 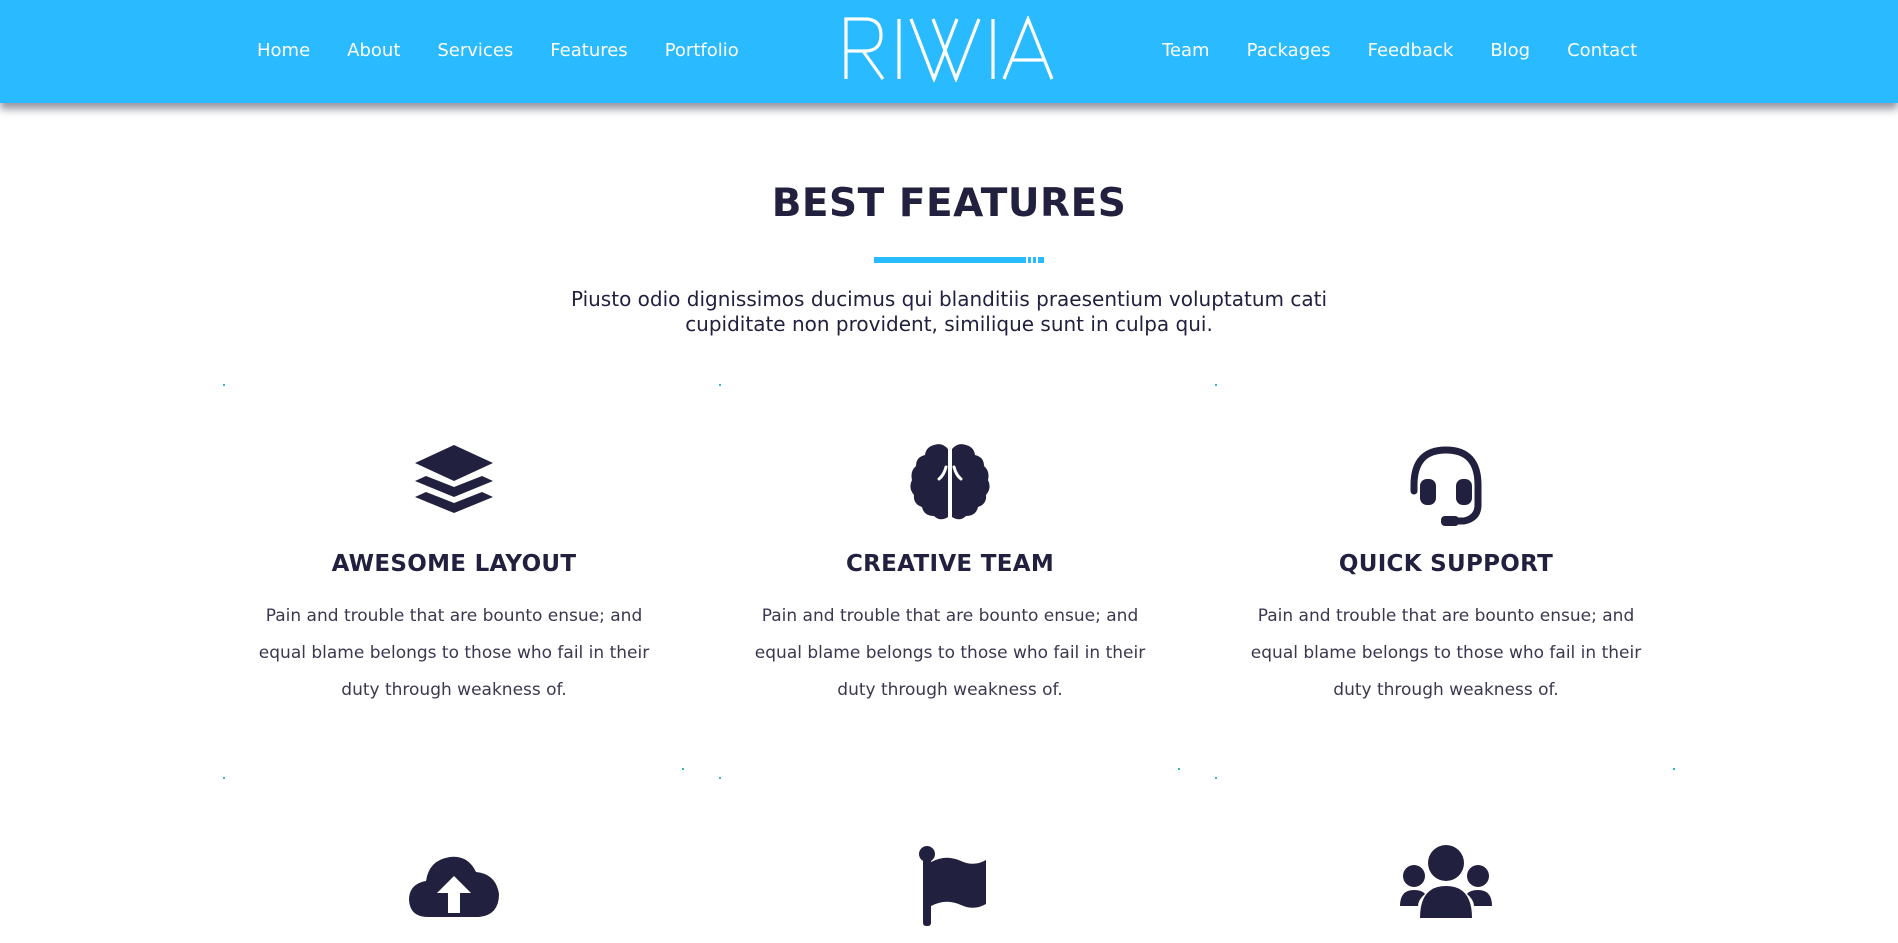 I want to click on nav-link-feedback: Feedback, so click(x=1411, y=50).